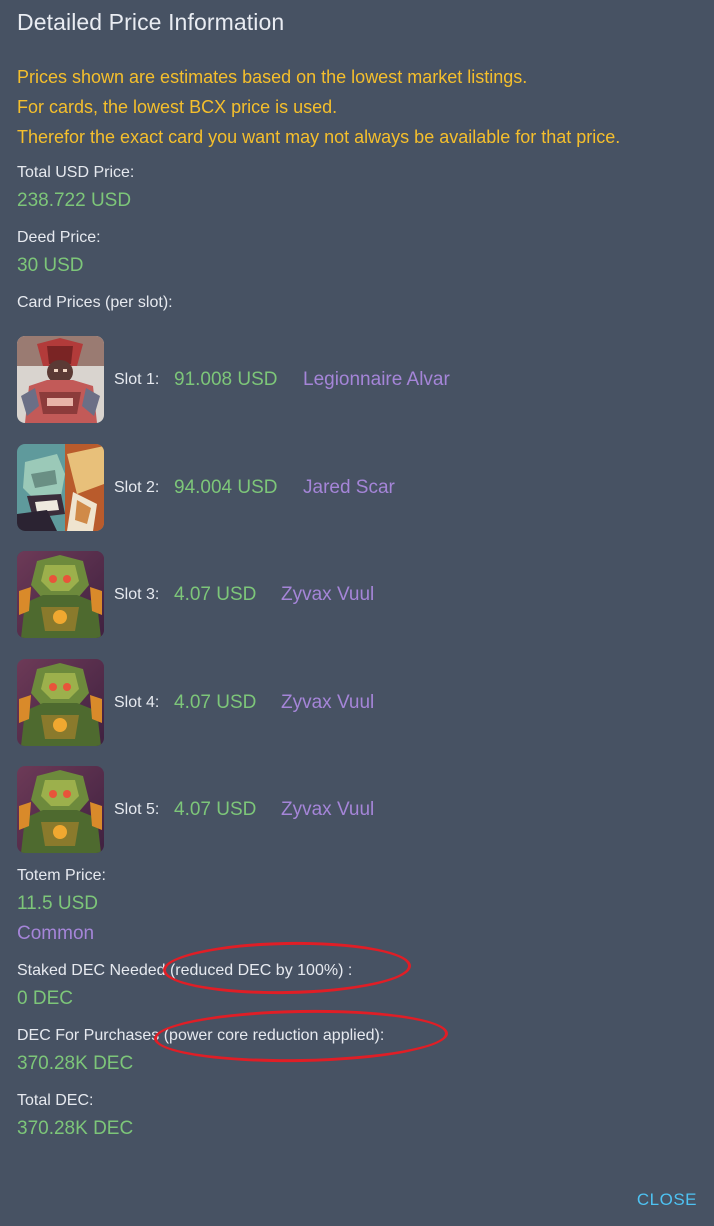 The width and height of the screenshot is (714, 1226). Describe the element at coordinates (137, 809) in the screenshot. I see `slot-label: Slot 5:` at that location.